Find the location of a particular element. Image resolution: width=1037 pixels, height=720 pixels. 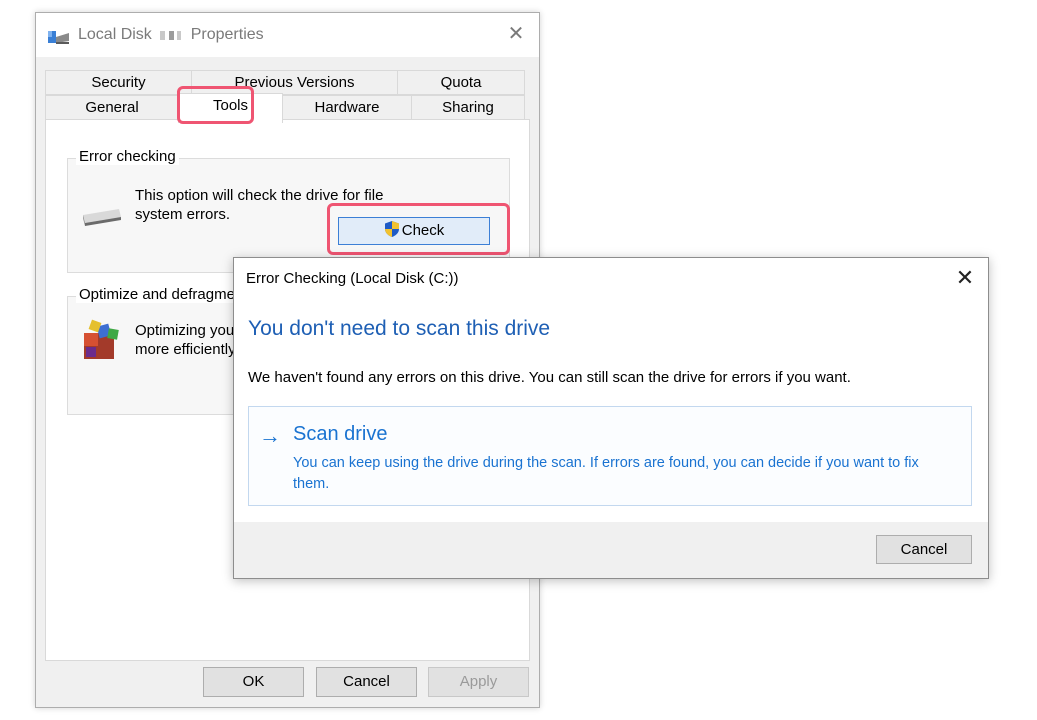

error-checking-text-line2: system errors. is located at coordinates (183, 214).